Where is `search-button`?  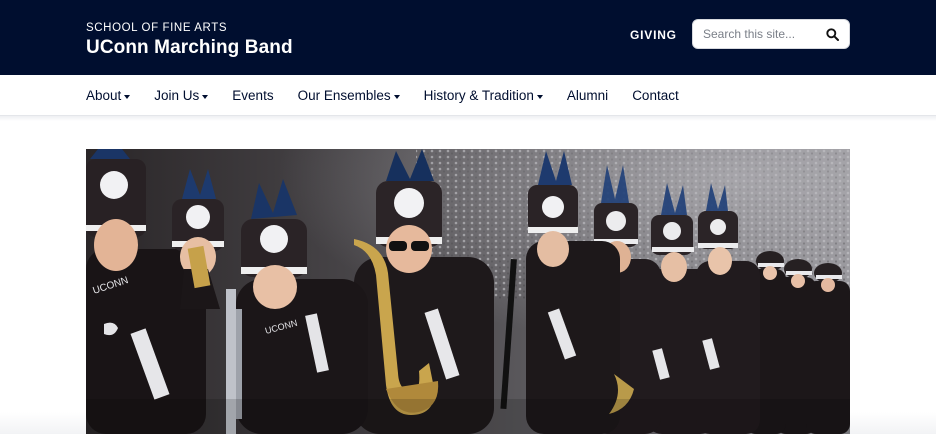
search-button is located at coordinates (832, 34).